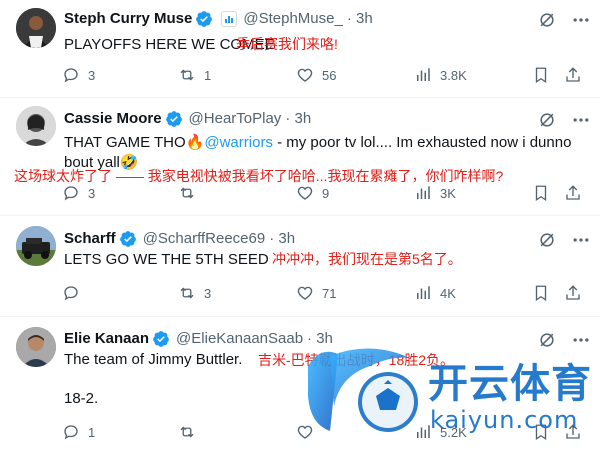  What do you see at coordinates (166, 259) in the screenshot?
I see `tweet-body: LETS GO WE THE 5TH SEED` at bounding box center [166, 259].